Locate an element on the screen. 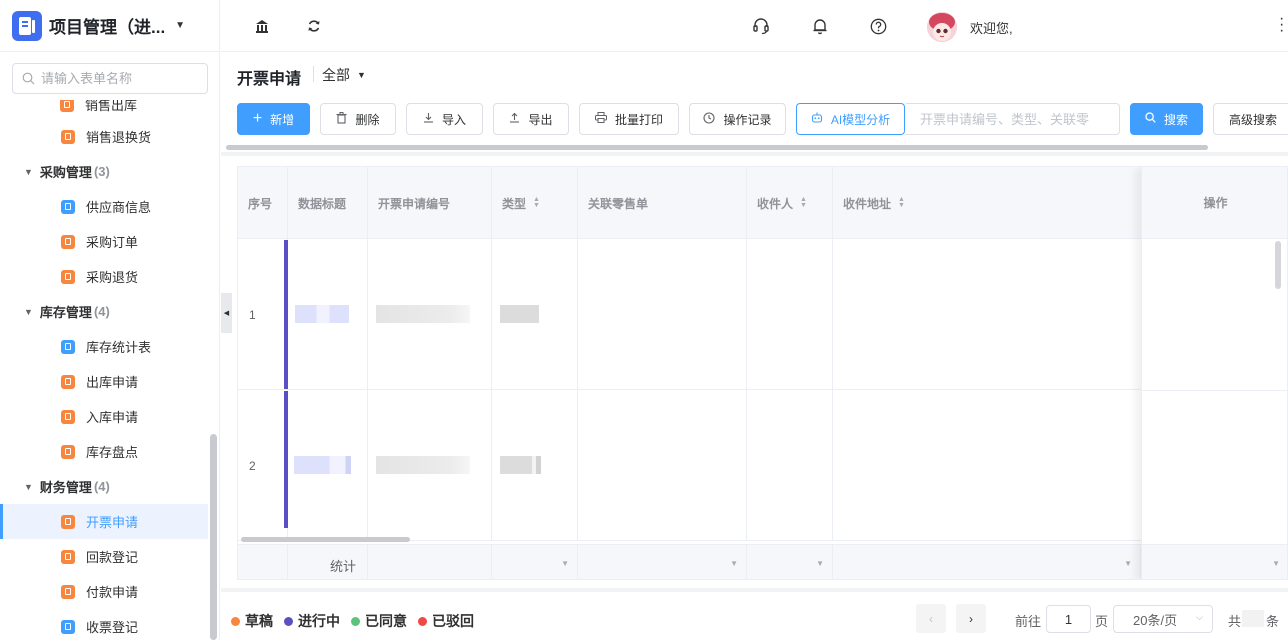  table-vertical-scrollbar is located at coordinates (1278, 265).